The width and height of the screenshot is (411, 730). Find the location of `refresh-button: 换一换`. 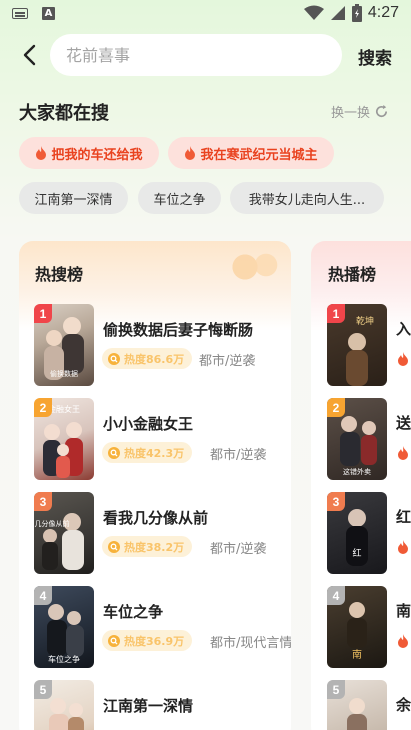

refresh-button: 换一换 is located at coordinates (360, 111).